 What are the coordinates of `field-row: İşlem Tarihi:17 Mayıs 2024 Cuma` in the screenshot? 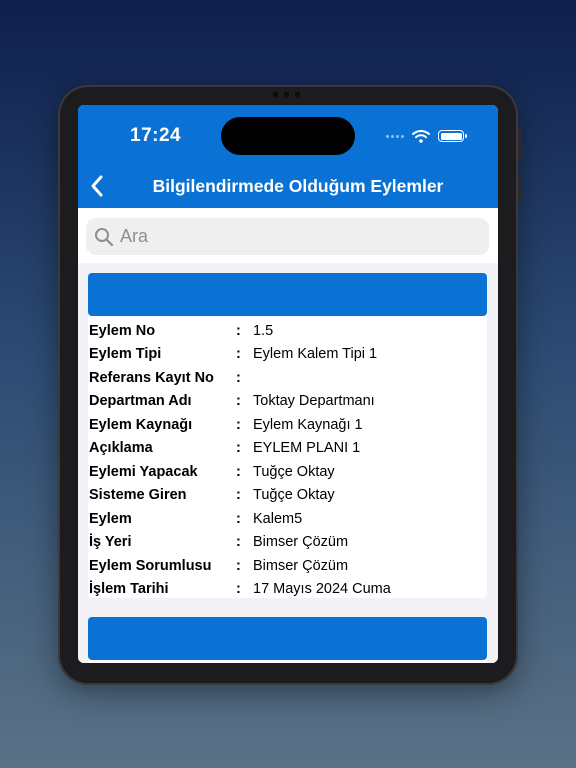 It's located at (287, 590).